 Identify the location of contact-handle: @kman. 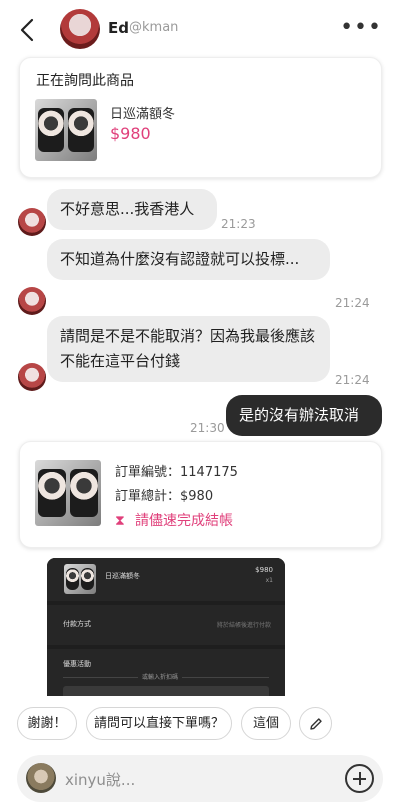
(154, 27).